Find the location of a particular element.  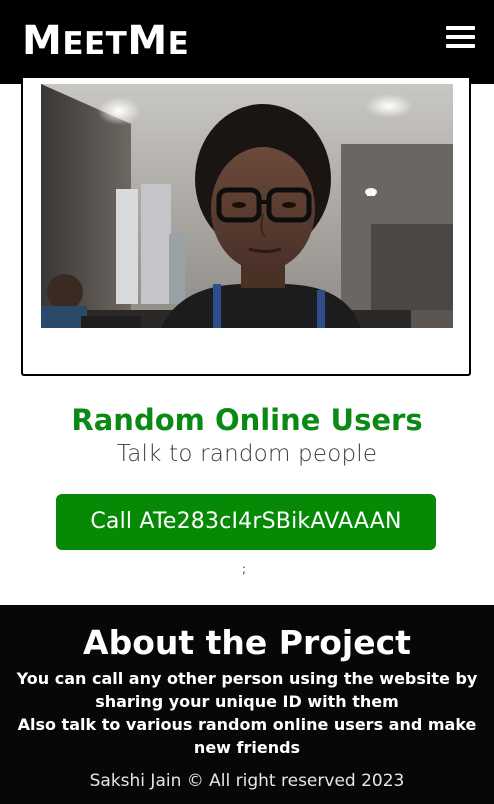

random-users-subtitle: Talk to random people is located at coordinates (247, 454).